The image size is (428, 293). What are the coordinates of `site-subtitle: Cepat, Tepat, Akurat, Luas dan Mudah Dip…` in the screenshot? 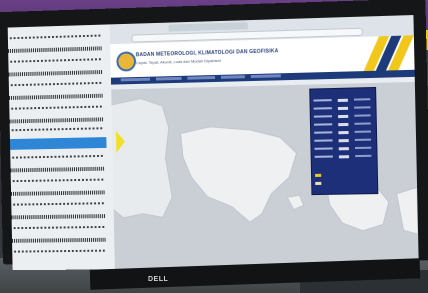 It's located at (178, 61).